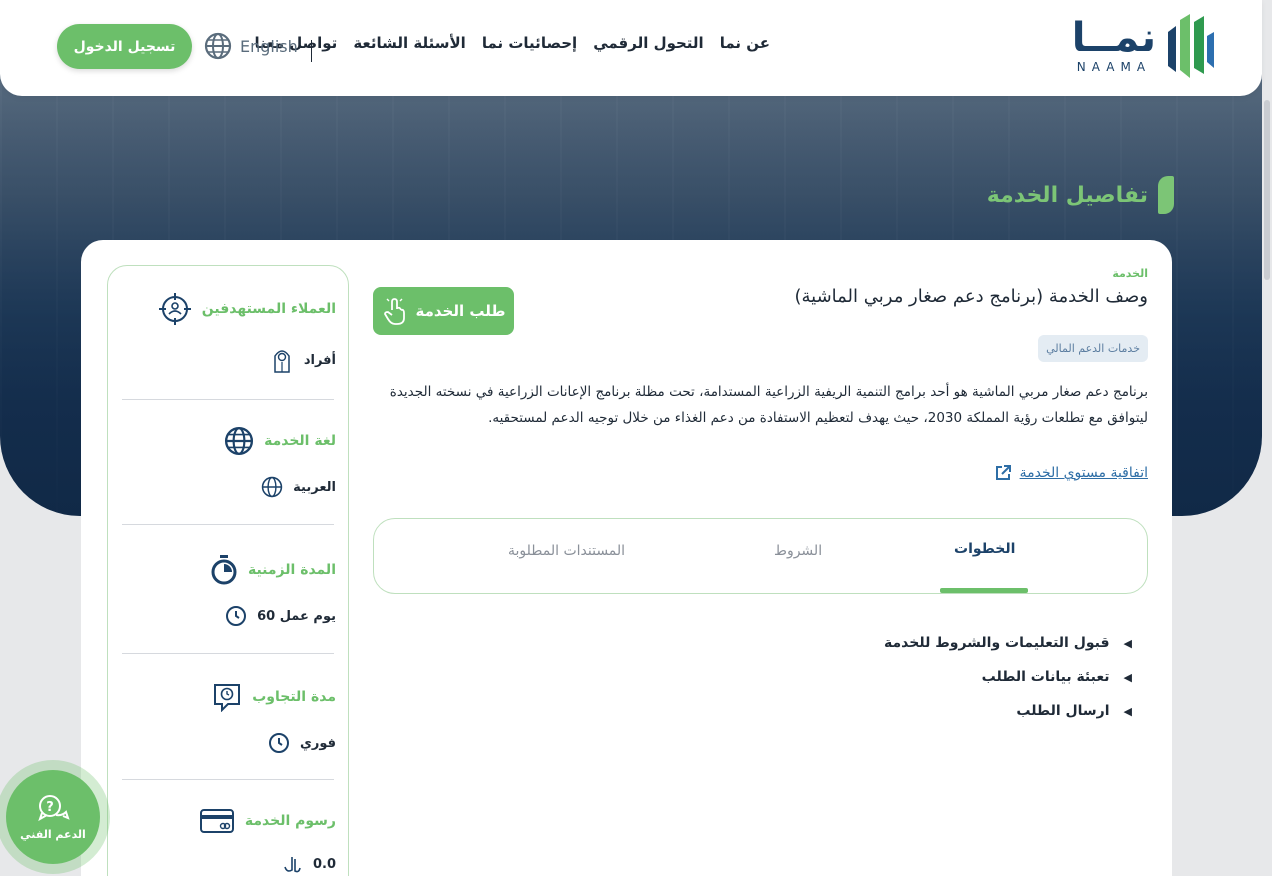 The height and width of the screenshot is (876, 1272). Describe the element at coordinates (273, 570) in the screenshot. I see `duration-title: المدة الزمنية` at that location.